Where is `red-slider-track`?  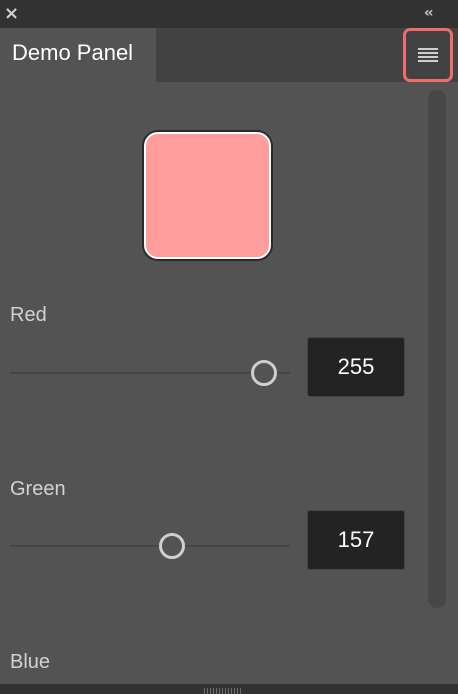
red-slider-track is located at coordinates (150, 373).